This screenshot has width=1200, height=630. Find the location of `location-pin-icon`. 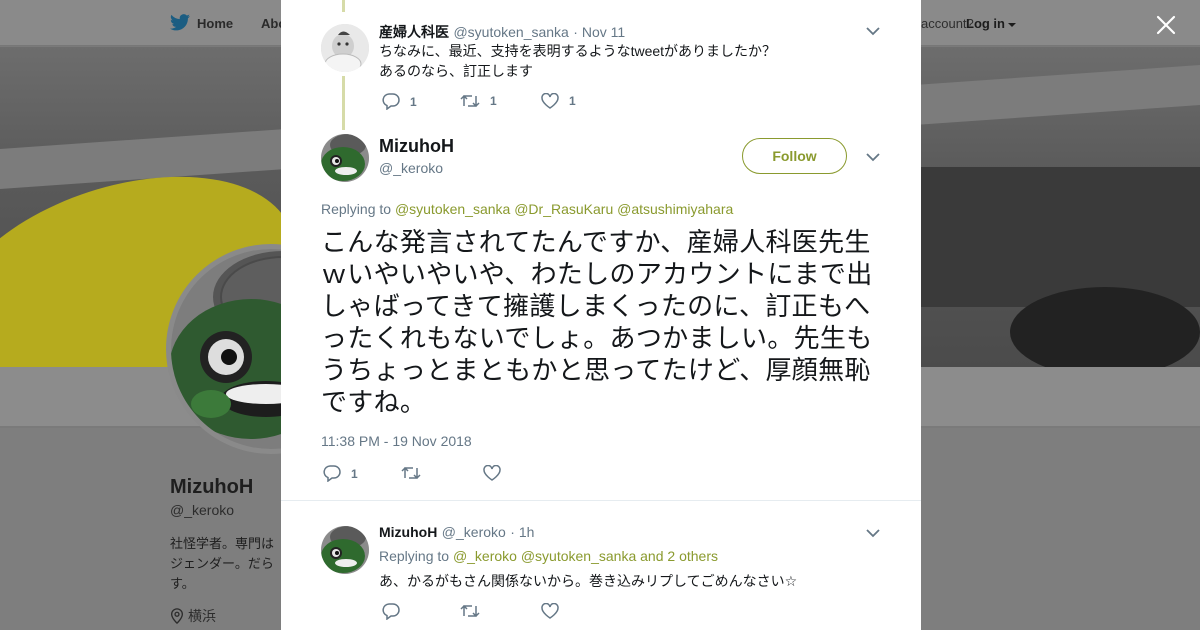

location-pin-icon is located at coordinates (177, 616).